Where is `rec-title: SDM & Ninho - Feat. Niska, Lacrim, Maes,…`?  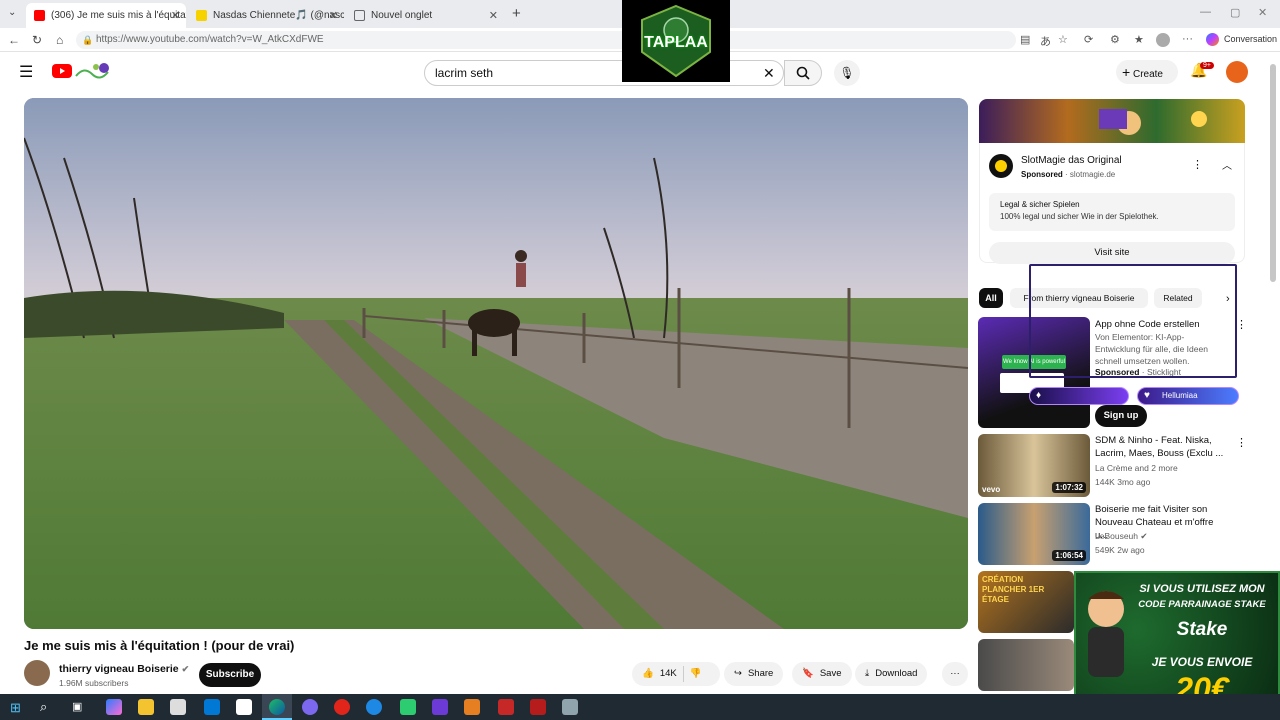
rec-title: SDM & Ninho - Feat. Niska, Lacrim, Maes,… is located at coordinates (1160, 447).